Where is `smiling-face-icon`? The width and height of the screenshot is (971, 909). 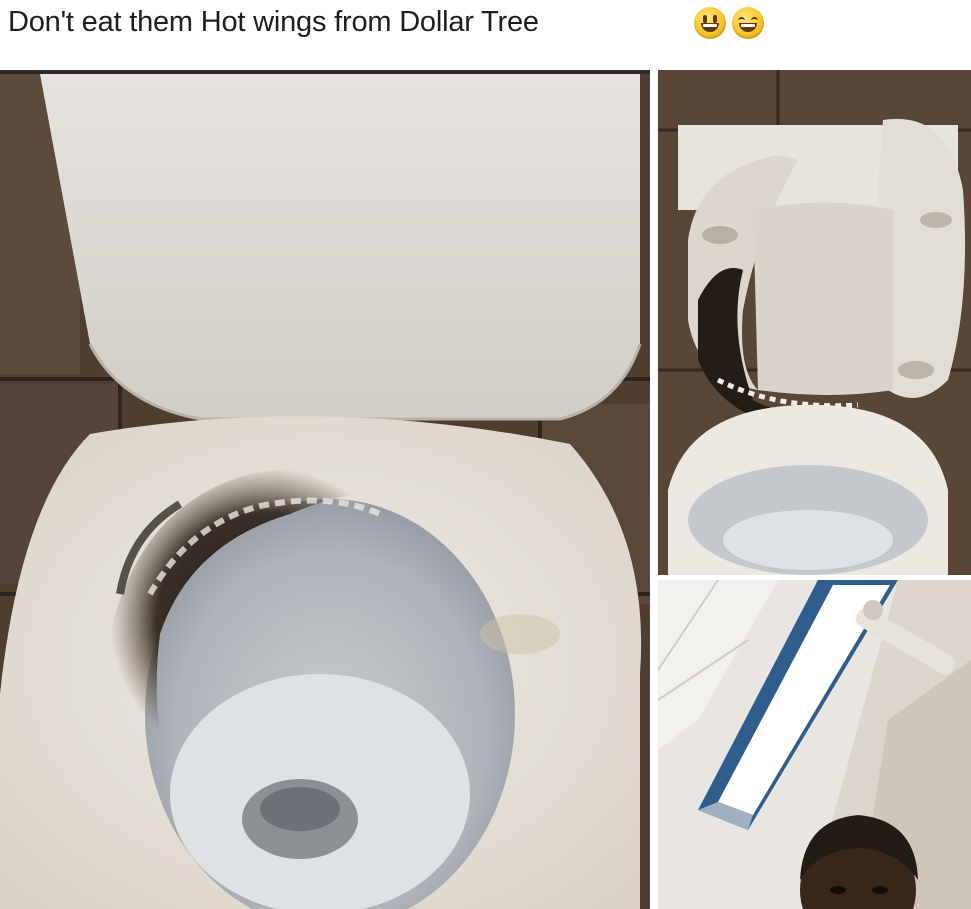
smiling-face-icon is located at coordinates (710, 23).